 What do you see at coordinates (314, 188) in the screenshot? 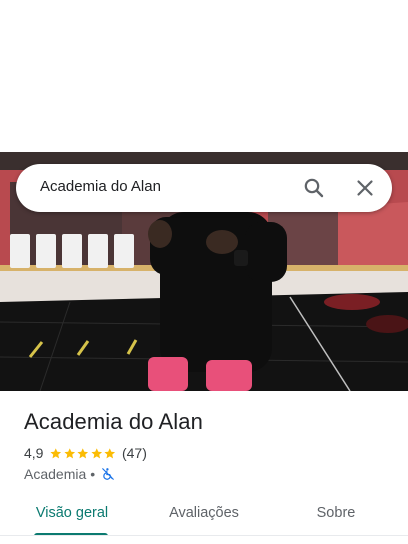
I see `search-icon` at bounding box center [314, 188].